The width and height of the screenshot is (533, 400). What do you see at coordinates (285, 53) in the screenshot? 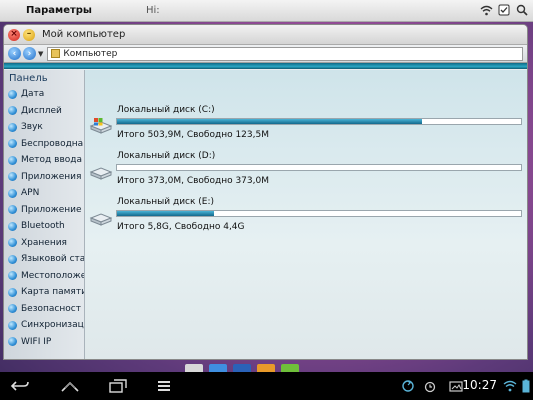
I see `address-field: Компьютер` at bounding box center [285, 53].